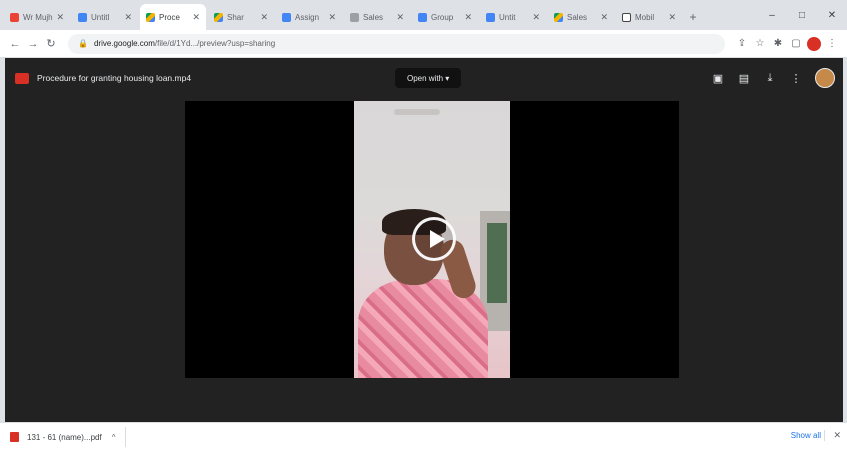 The width and height of the screenshot is (847, 451). I want to click on download-icon: ⤓, so click(770, 78).